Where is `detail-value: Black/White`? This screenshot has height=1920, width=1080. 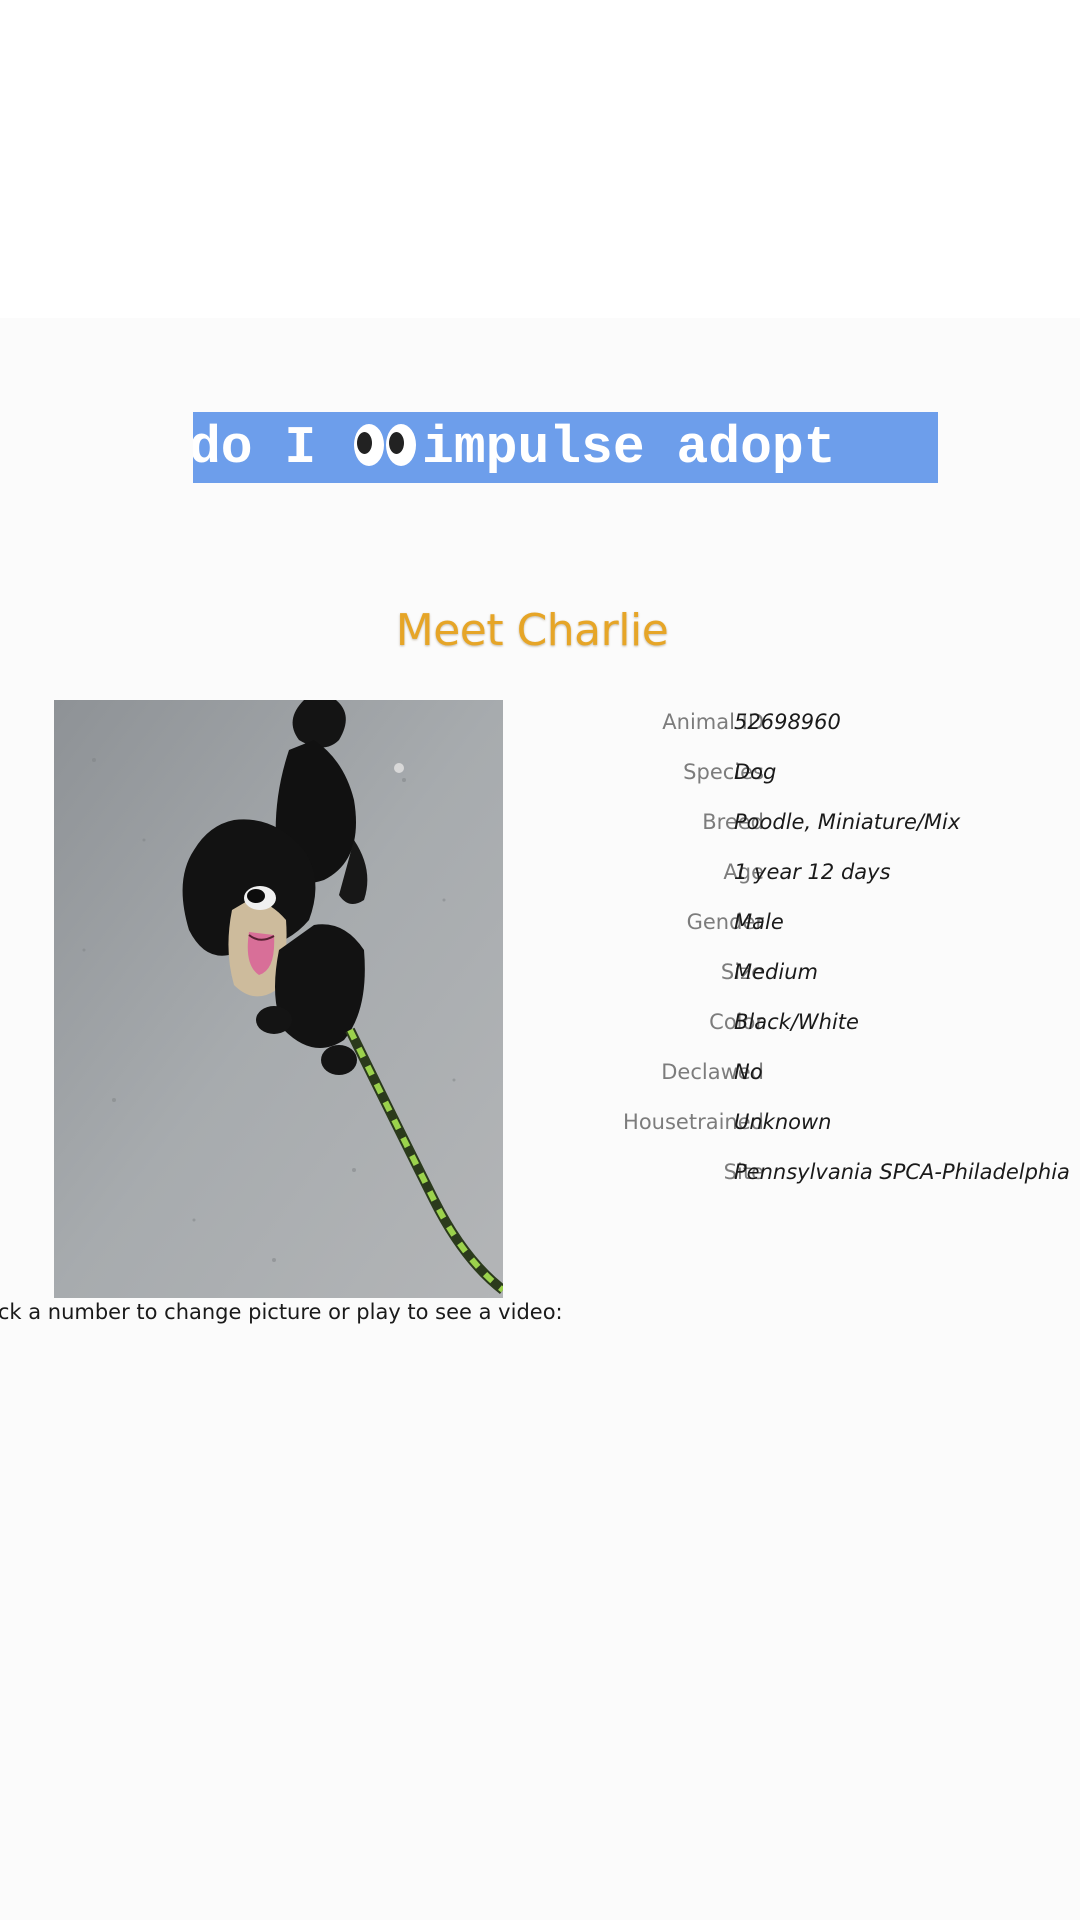 detail-value: Black/White is located at coordinates (796, 1022).